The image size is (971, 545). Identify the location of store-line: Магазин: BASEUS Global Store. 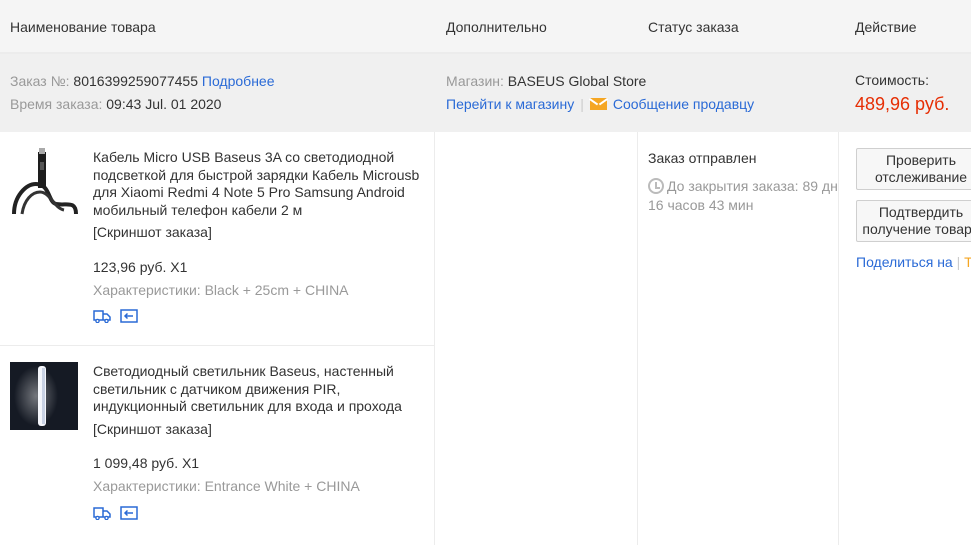
(546, 81).